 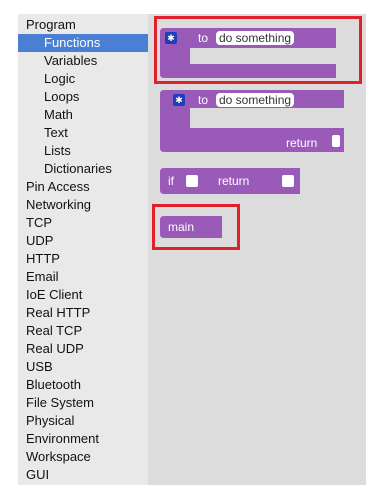 I want to click on category-environment: Environment, so click(x=62, y=439).